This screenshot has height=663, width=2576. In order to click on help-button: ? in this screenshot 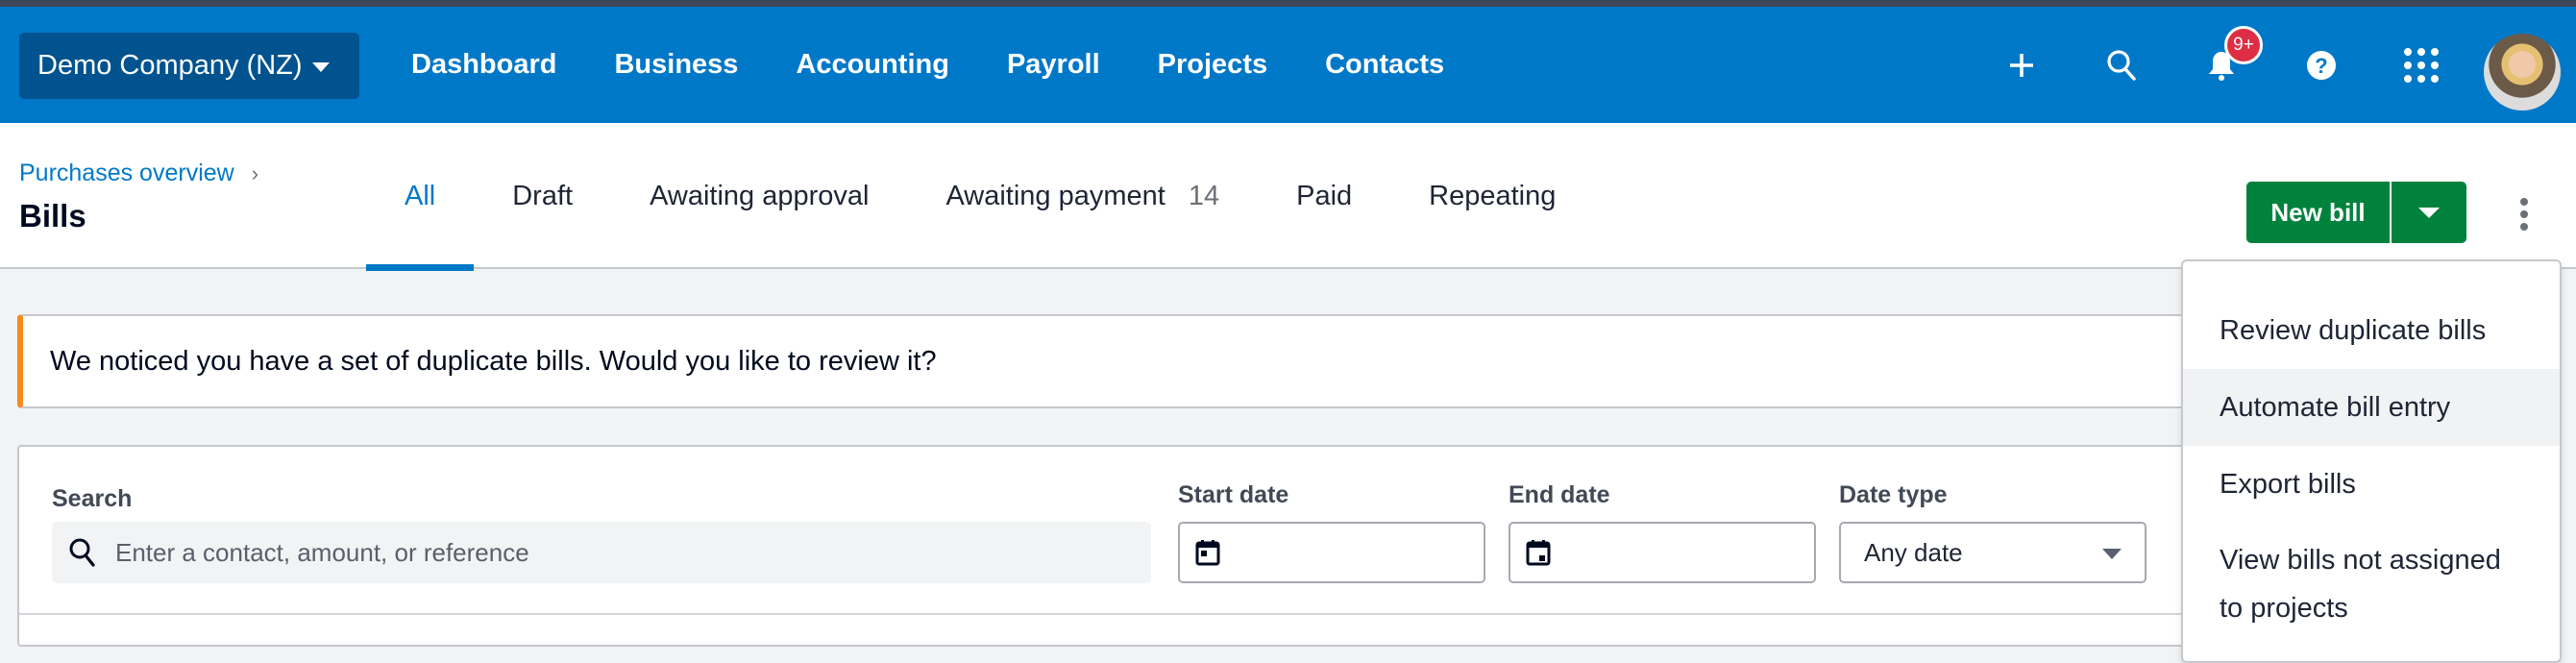, I will do `click(2321, 65)`.